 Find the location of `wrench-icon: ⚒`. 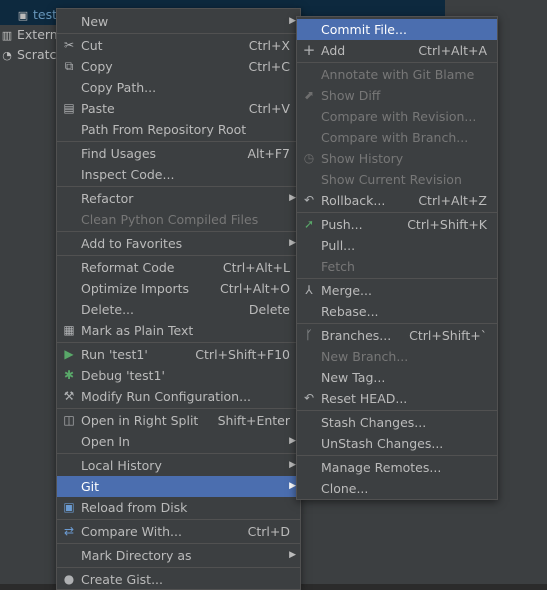

wrench-icon: ⚒ is located at coordinates (69, 396).